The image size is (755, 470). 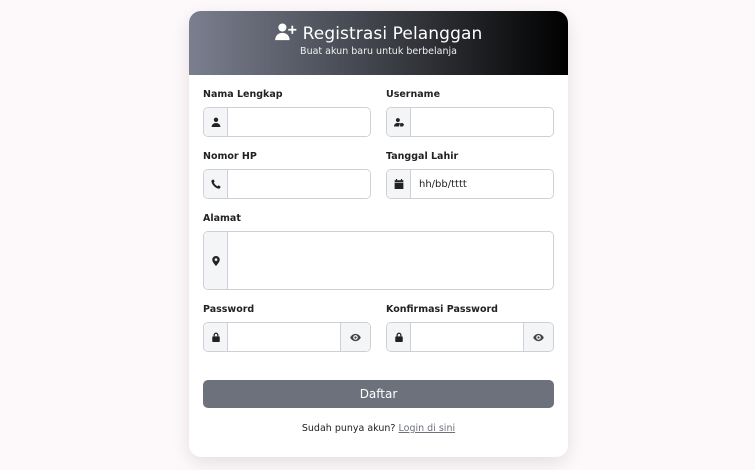 I want to click on nomor-hp-group, so click(x=287, y=184).